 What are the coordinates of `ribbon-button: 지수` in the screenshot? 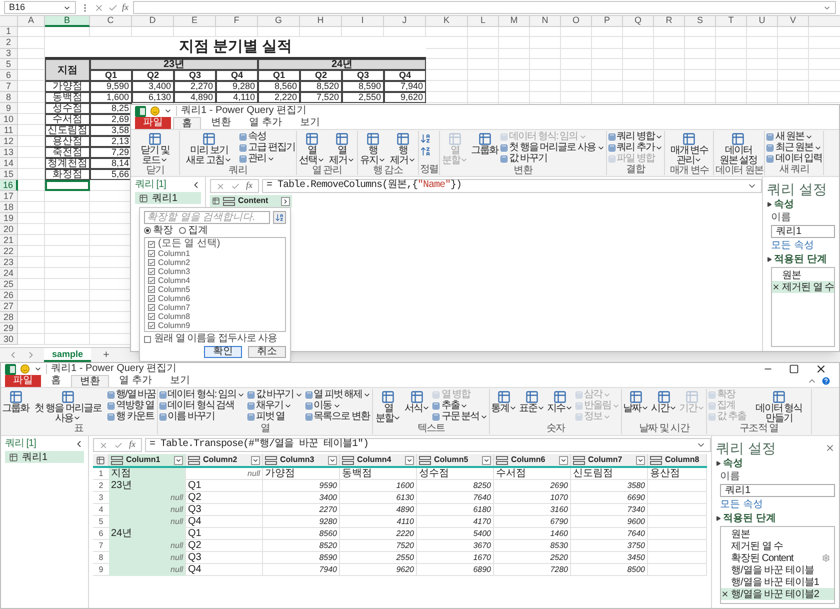 It's located at (560, 401).